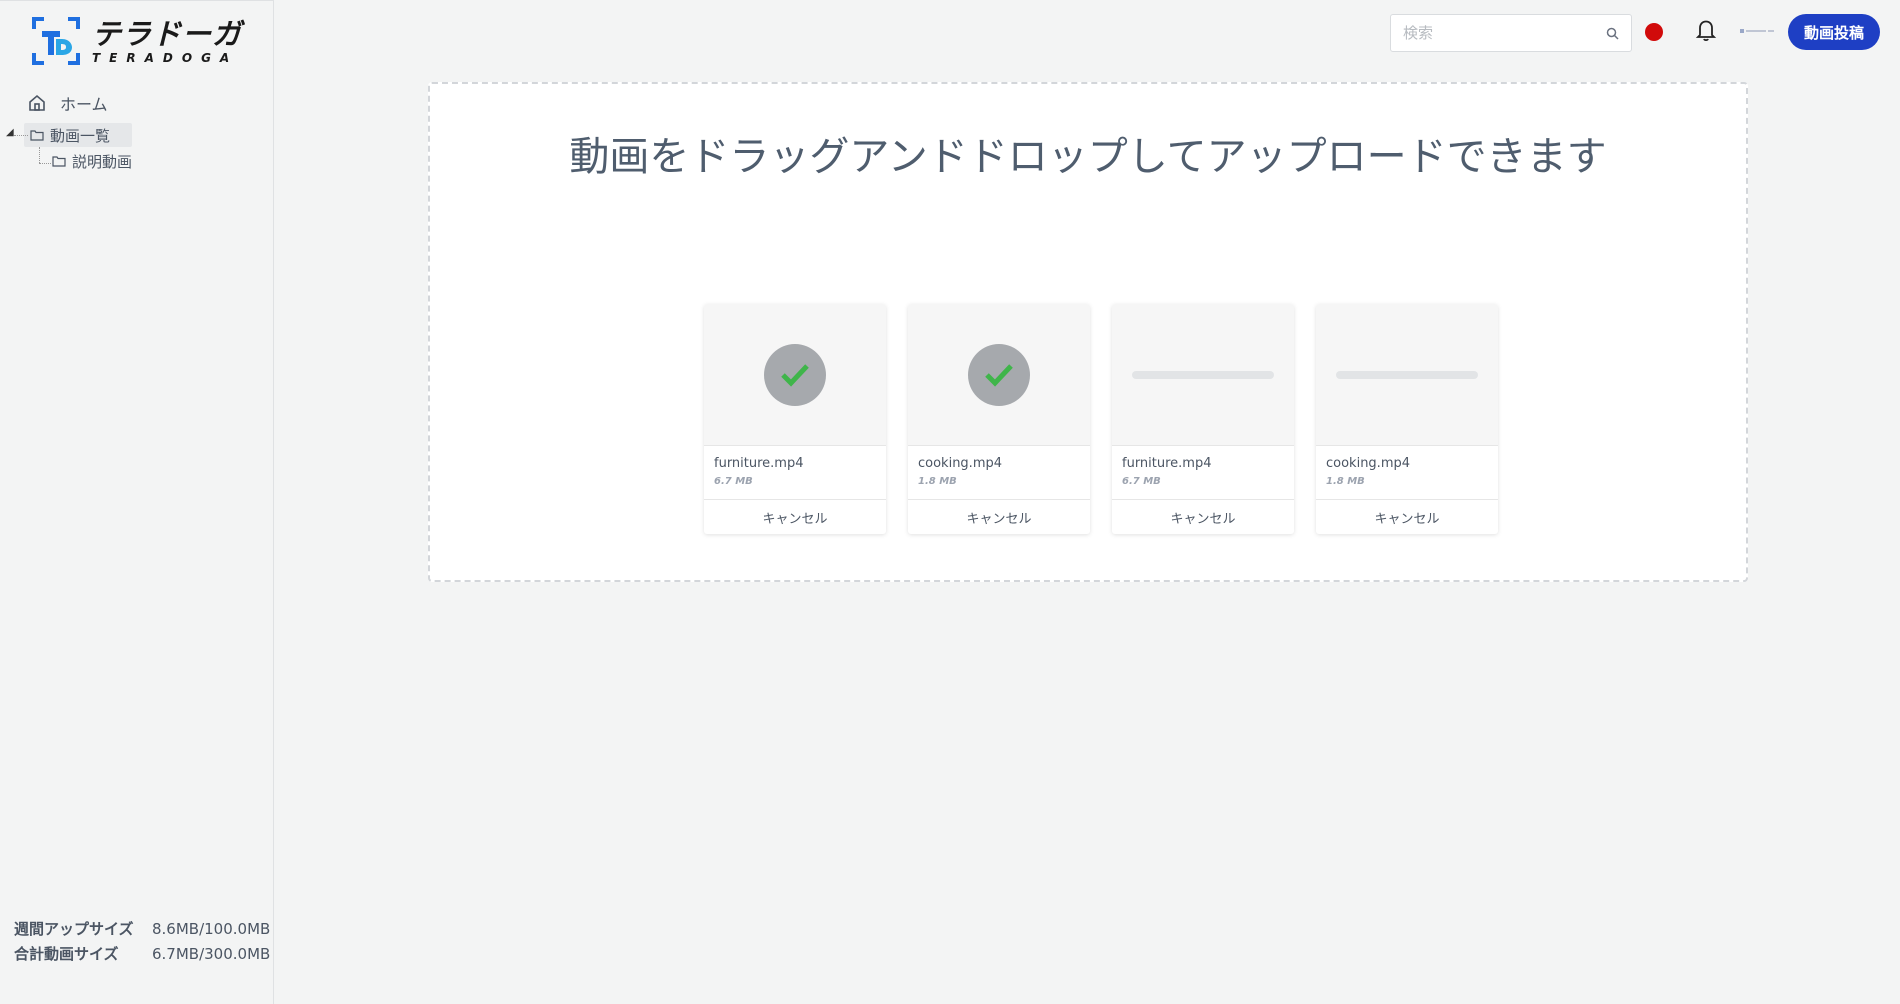 This screenshot has height=1004, width=1900. Describe the element at coordinates (1706, 30) in the screenshot. I see `bell-icon` at that location.